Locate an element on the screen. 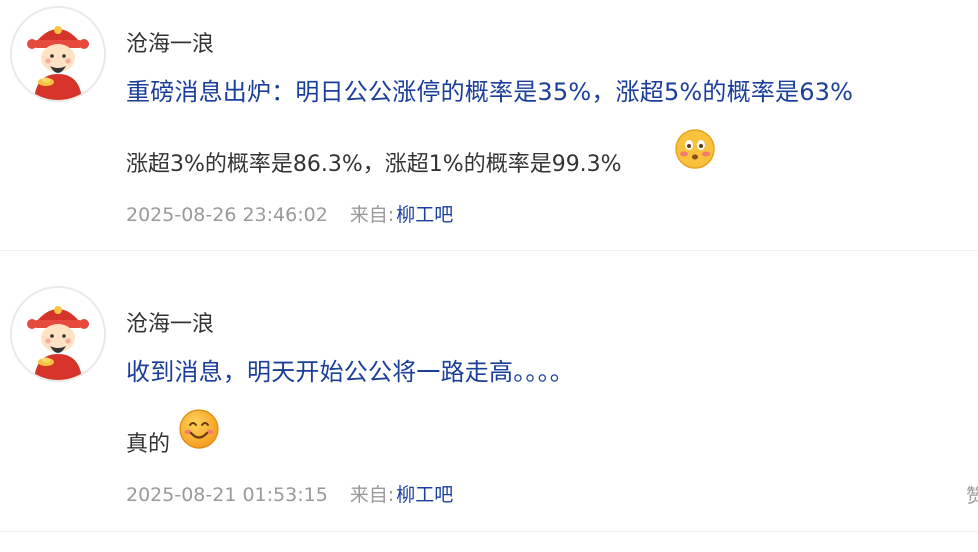 Image resolution: width=978 pixels, height=552 pixels. post-meta: 2025-08-26 23:46:02 来自: 柳工吧 is located at coordinates (289, 213).